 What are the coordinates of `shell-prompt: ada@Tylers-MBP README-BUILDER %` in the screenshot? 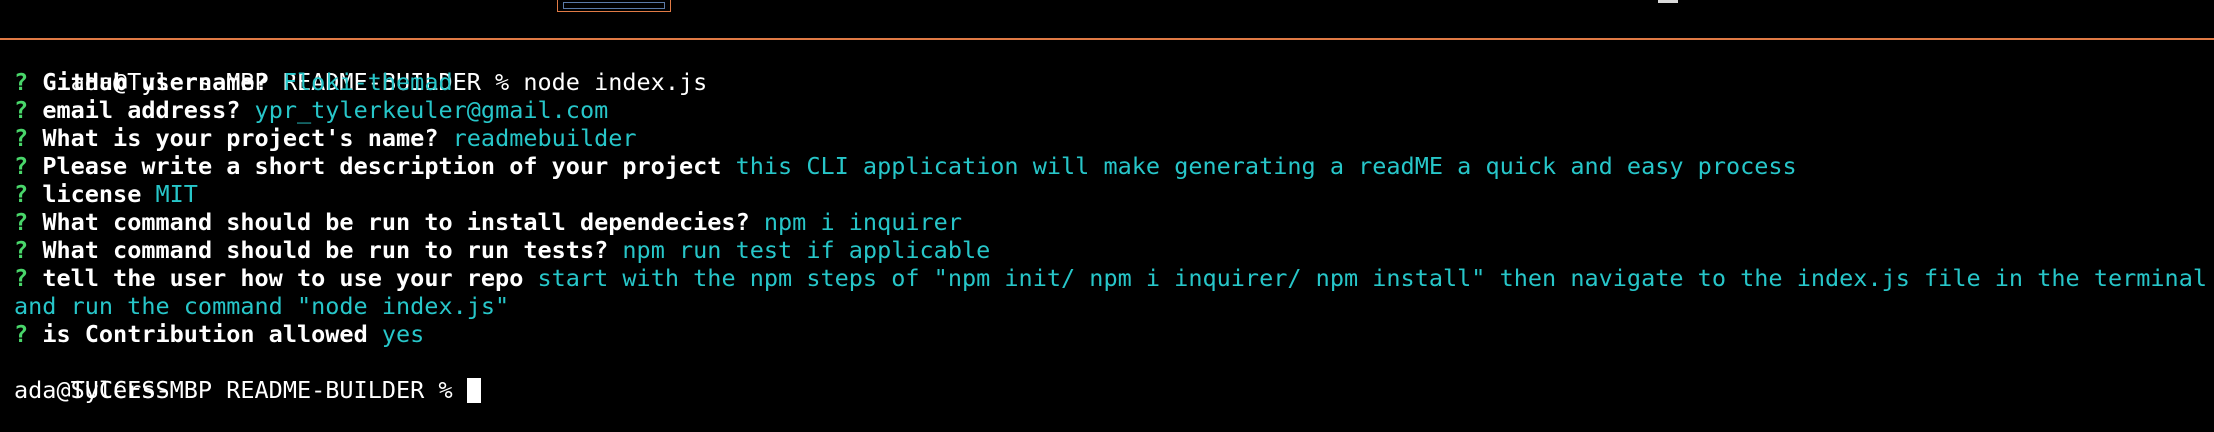 It's located at (240, 390).